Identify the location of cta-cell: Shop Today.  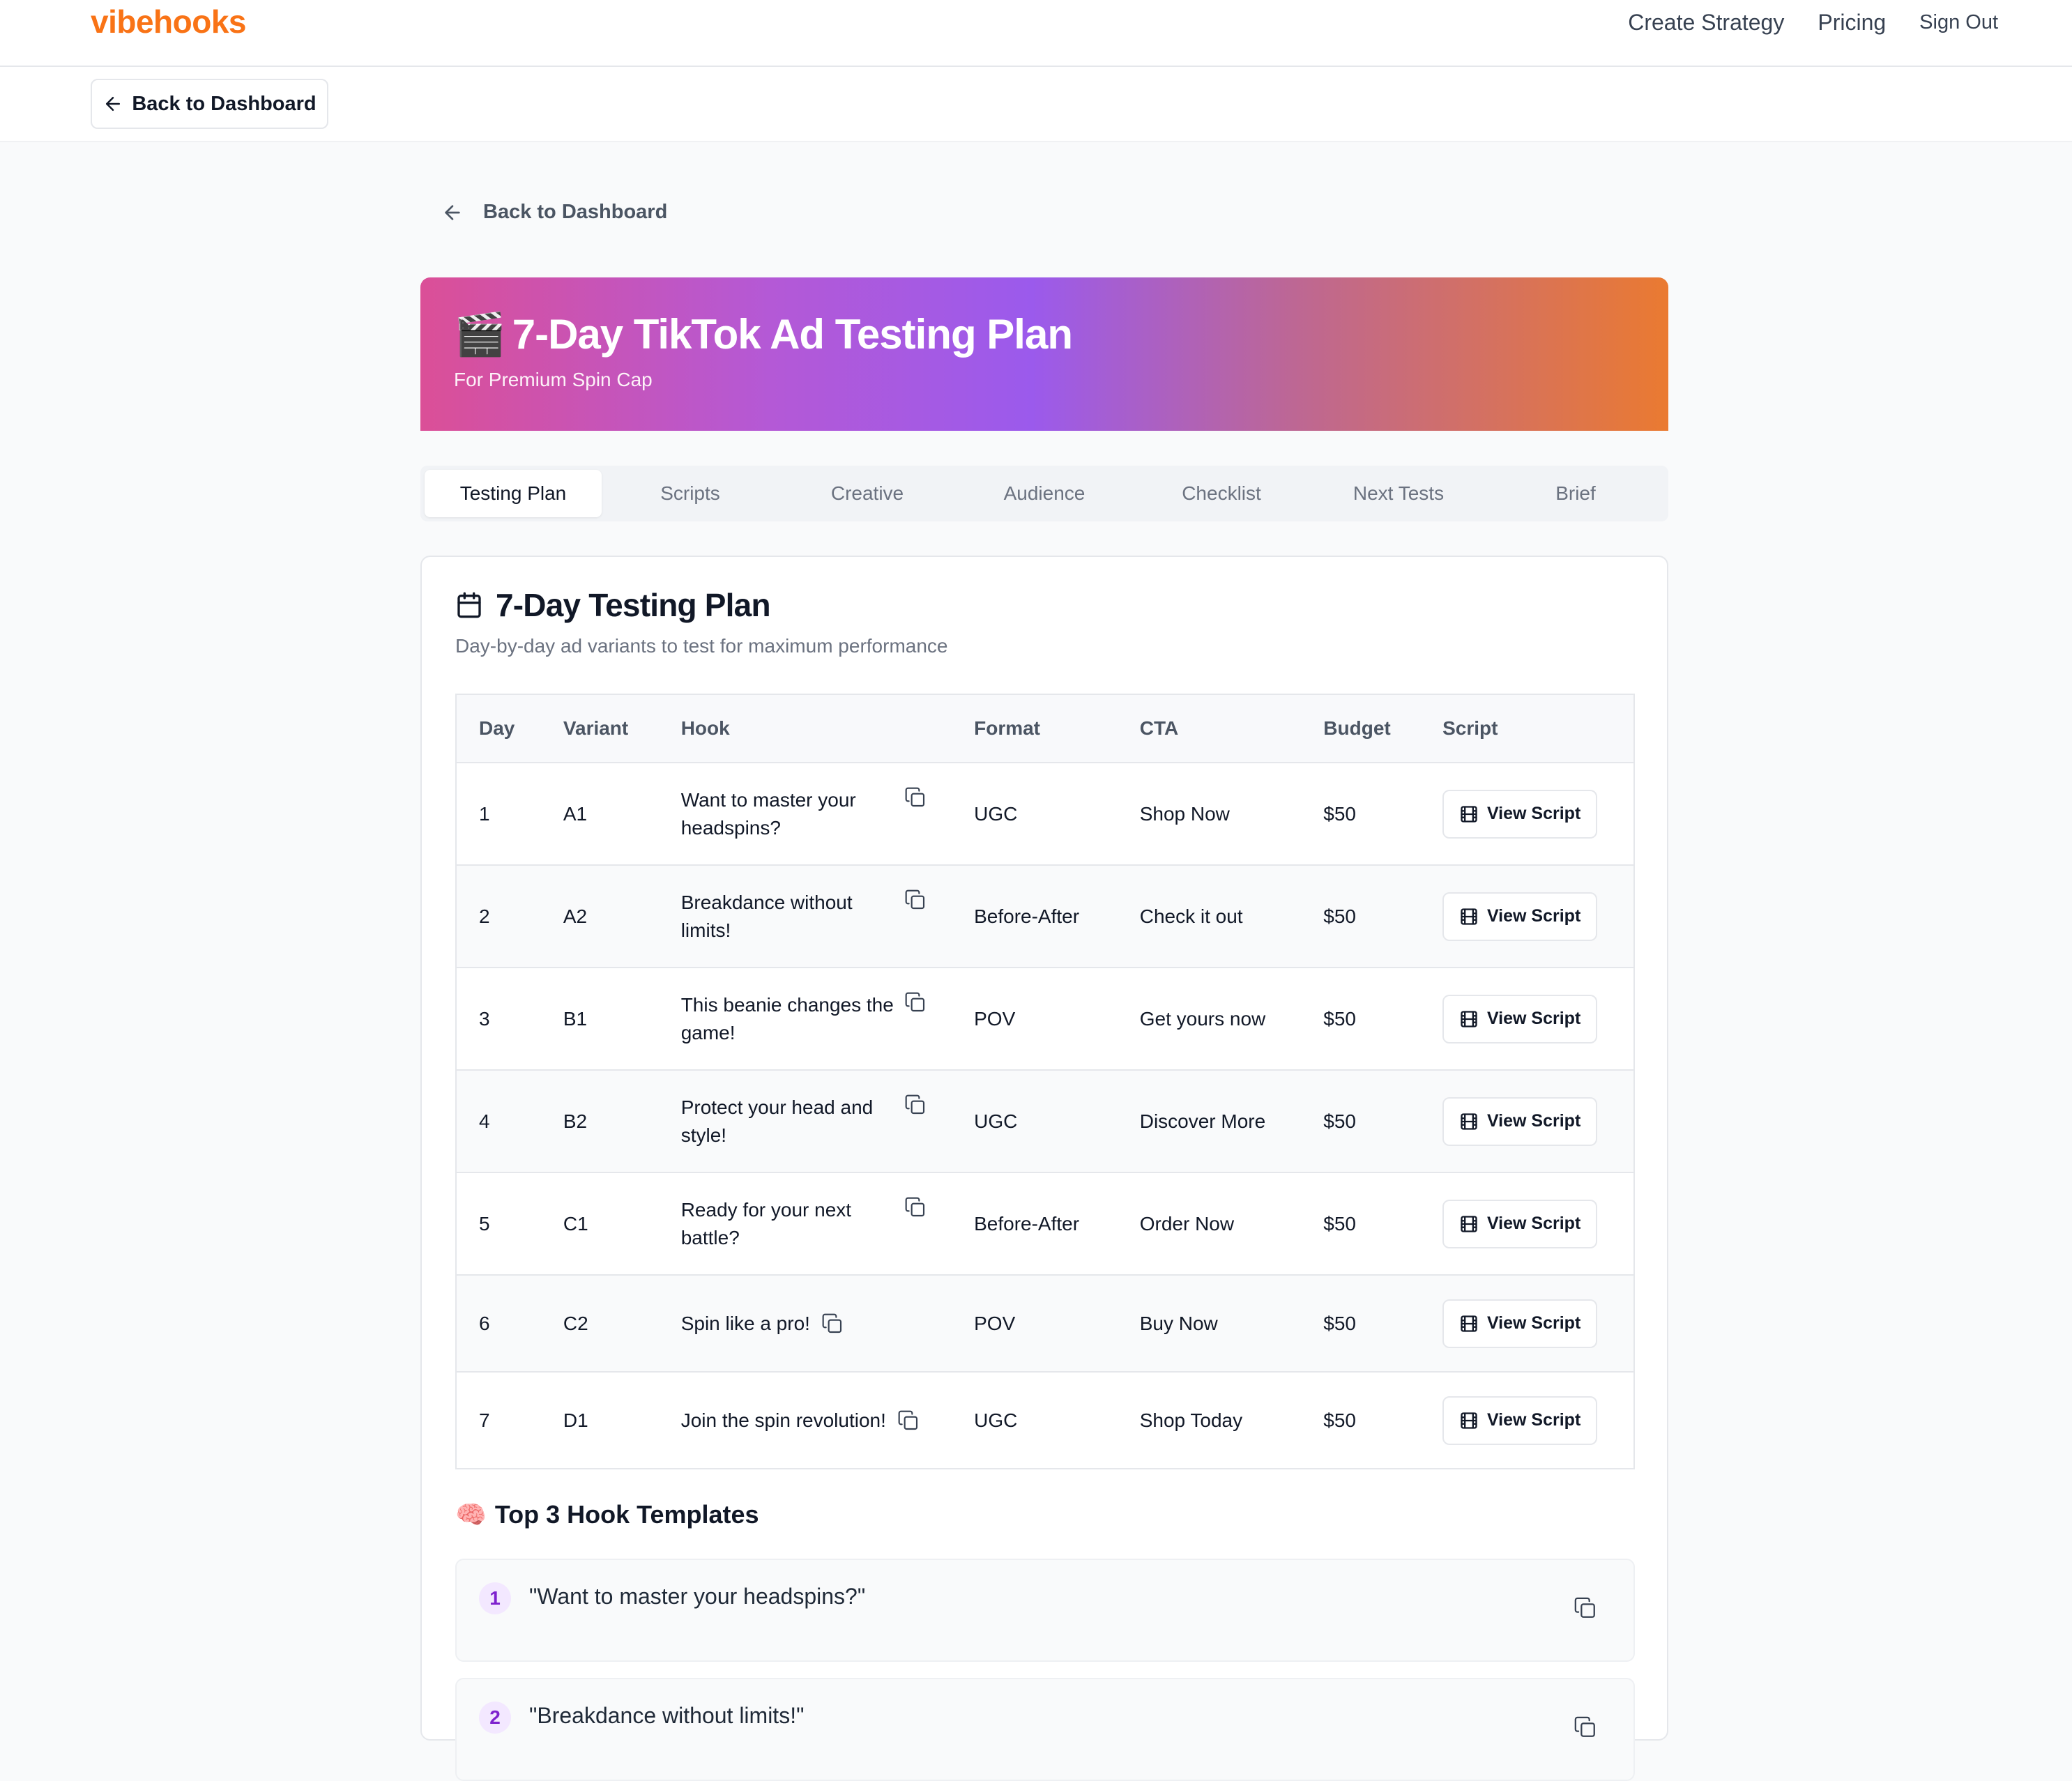
(1191, 1420).